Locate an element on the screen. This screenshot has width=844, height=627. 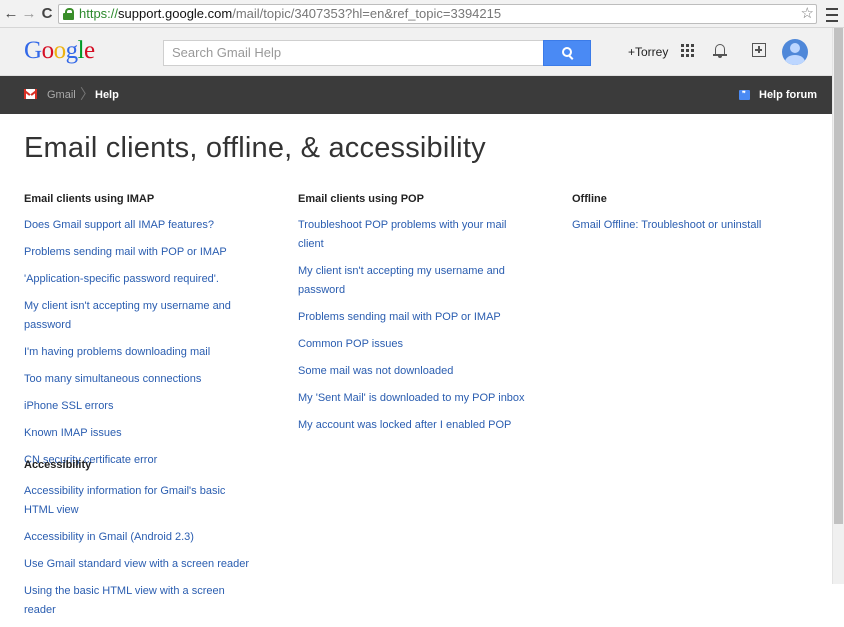
menu-icon is located at coordinates (832, 14).